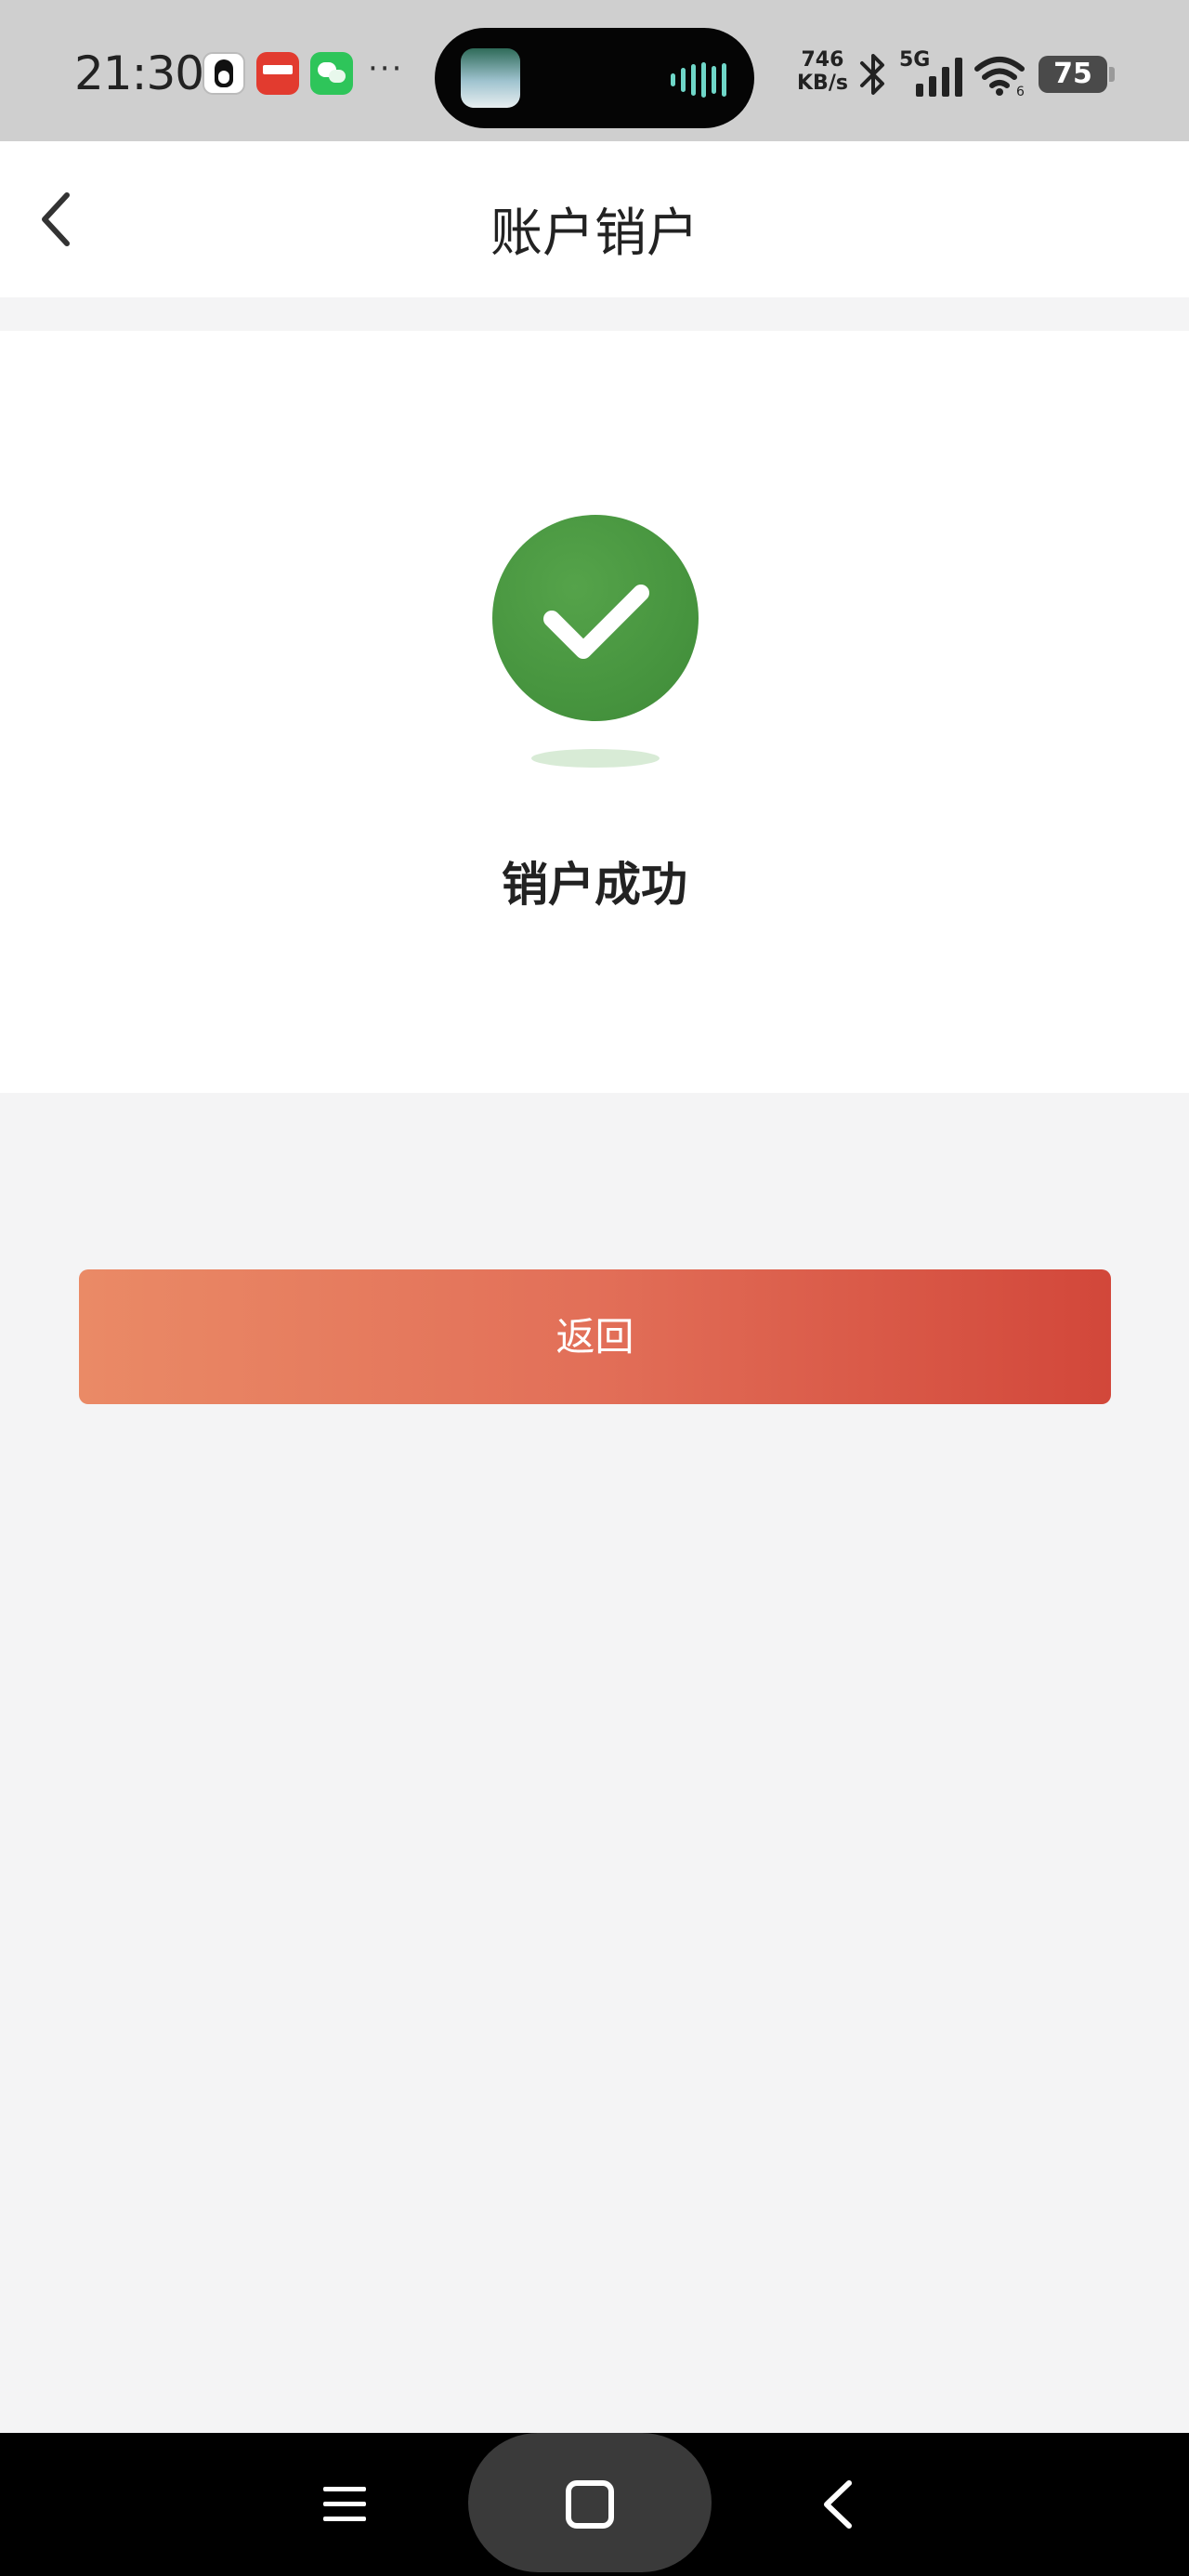  What do you see at coordinates (1077, 74) in the screenshot?
I see `battery-indicator: 75` at bounding box center [1077, 74].